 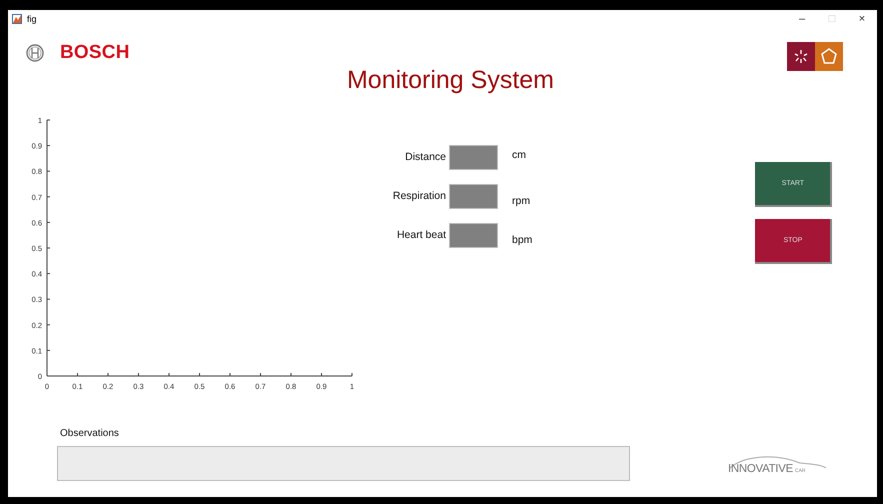 I want to click on reading-label: Distance, so click(x=425, y=157).